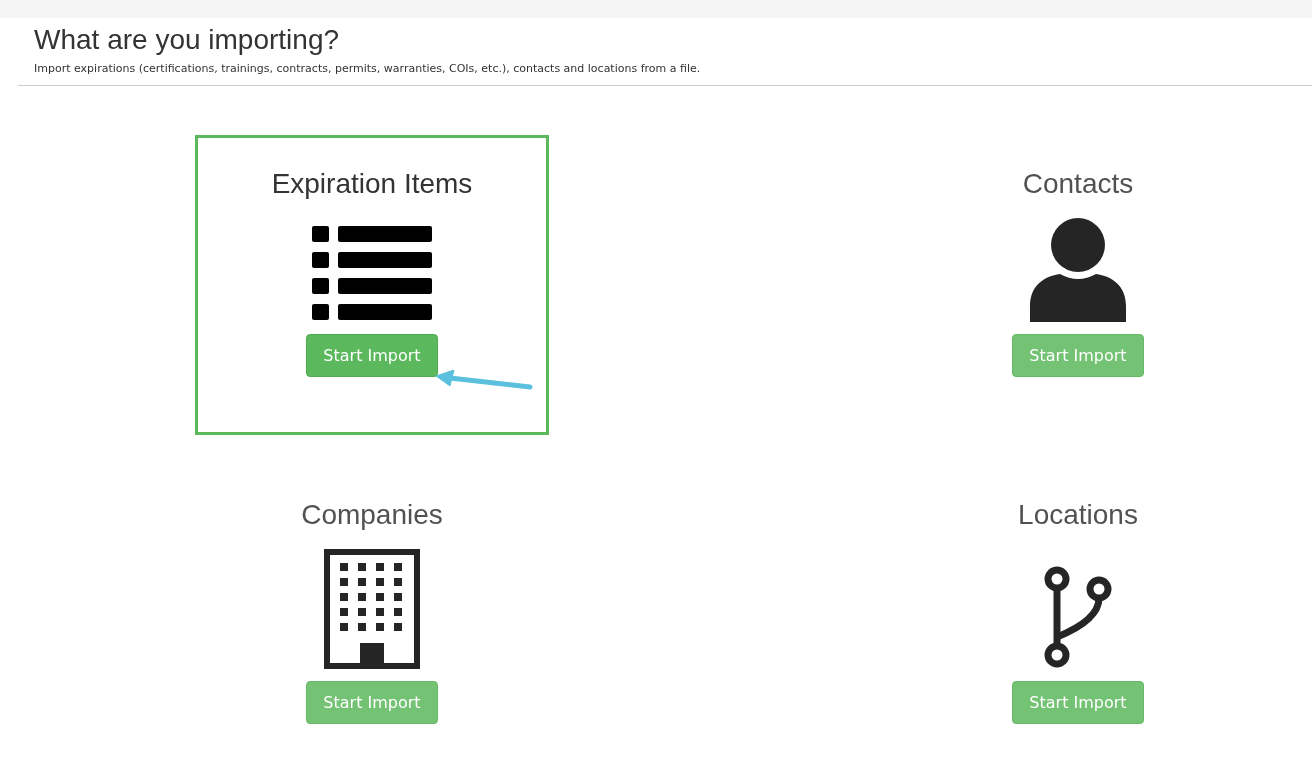 The width and height of the screenshot is (1312, 775). Describe the element at coordinates (368, 68) in the screenshot. I see `page-subtitle: Import expirations (certifications, trainings, contracts, permits, warranties, COIs, etc.), contacts and locations from a file.` at that location.